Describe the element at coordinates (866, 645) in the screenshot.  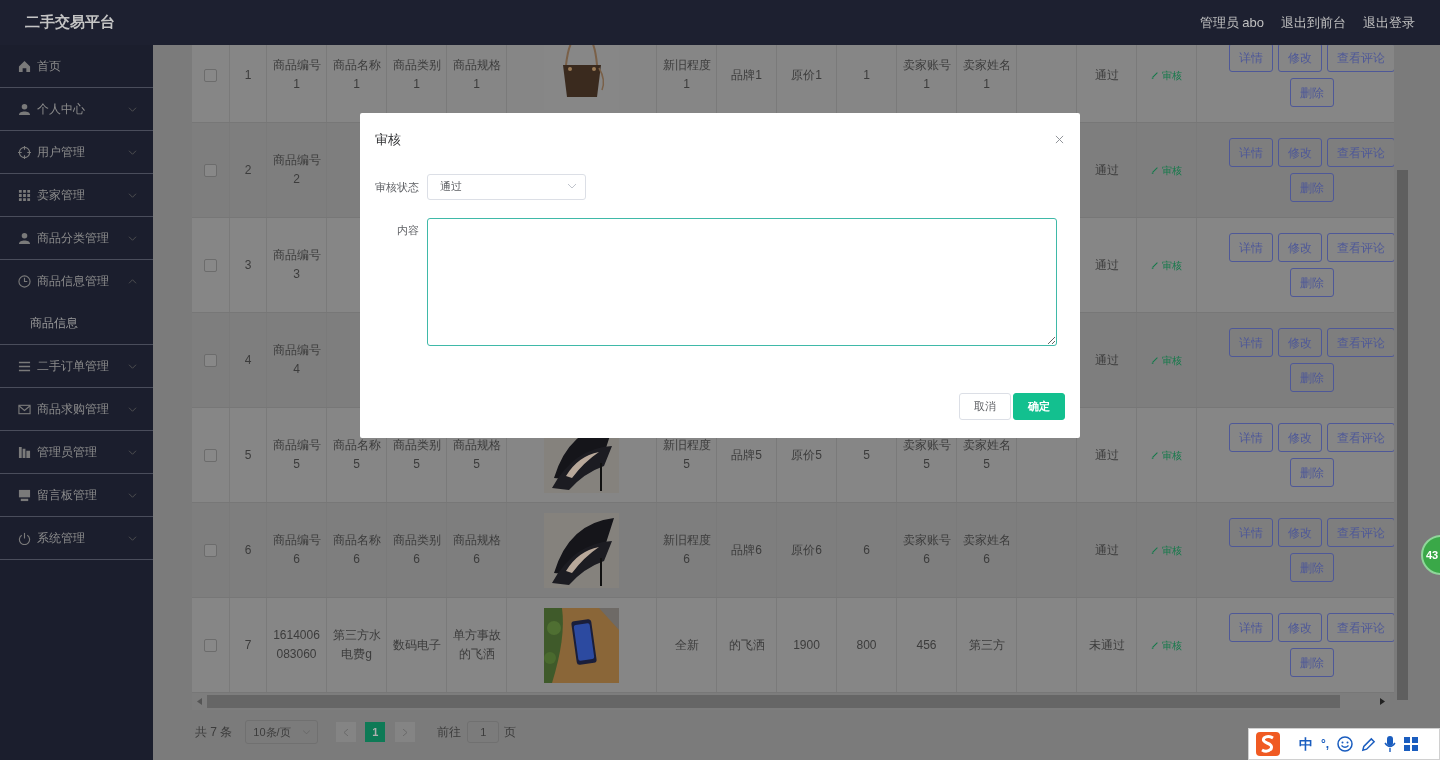
I see `table-cell-text: 800` at that location.